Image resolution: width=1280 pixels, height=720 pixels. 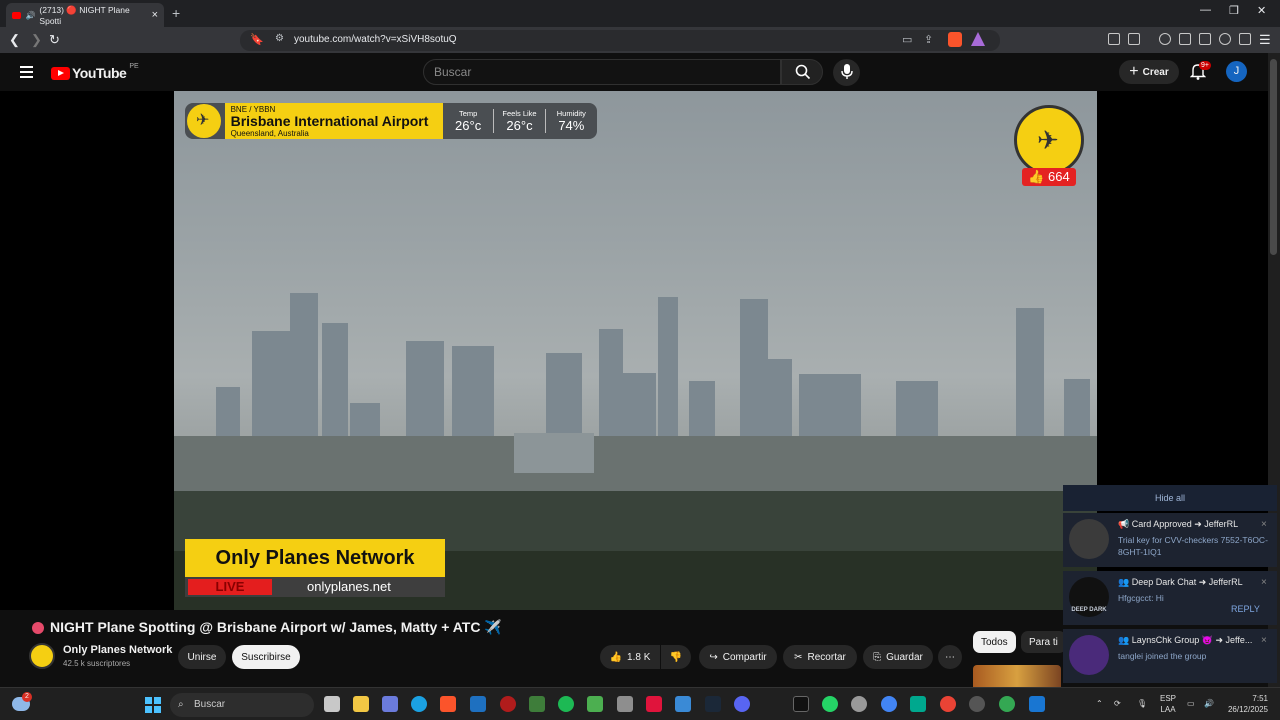 I want to click on dislike-button: 👎, so click(x=676, y=657).